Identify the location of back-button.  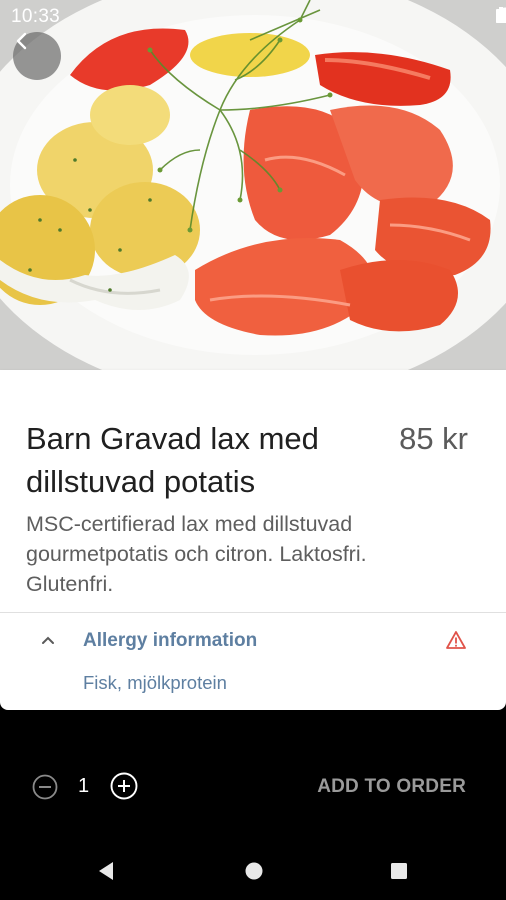
(37, 56).